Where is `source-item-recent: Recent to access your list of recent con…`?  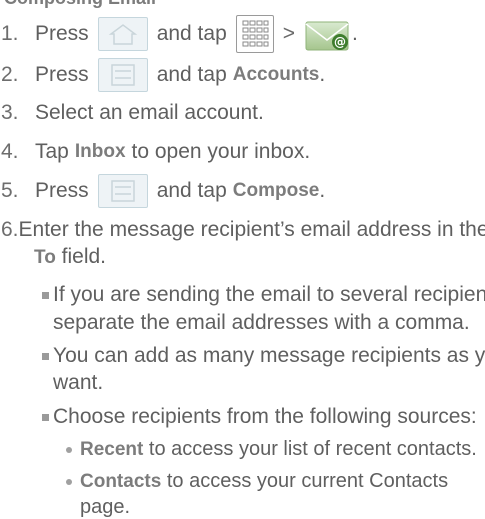
source-item-recent: Recent to access your list of recent con… is located at coordinates (271, 449).